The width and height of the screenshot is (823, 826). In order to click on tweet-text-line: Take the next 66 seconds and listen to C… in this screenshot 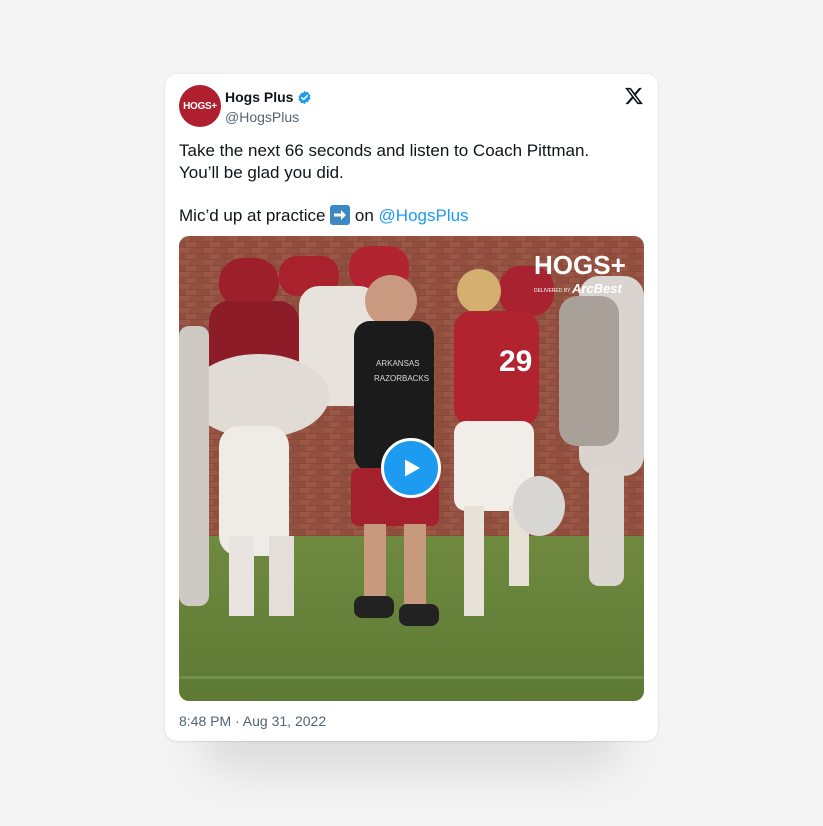, I will do `click(384, 150)`.